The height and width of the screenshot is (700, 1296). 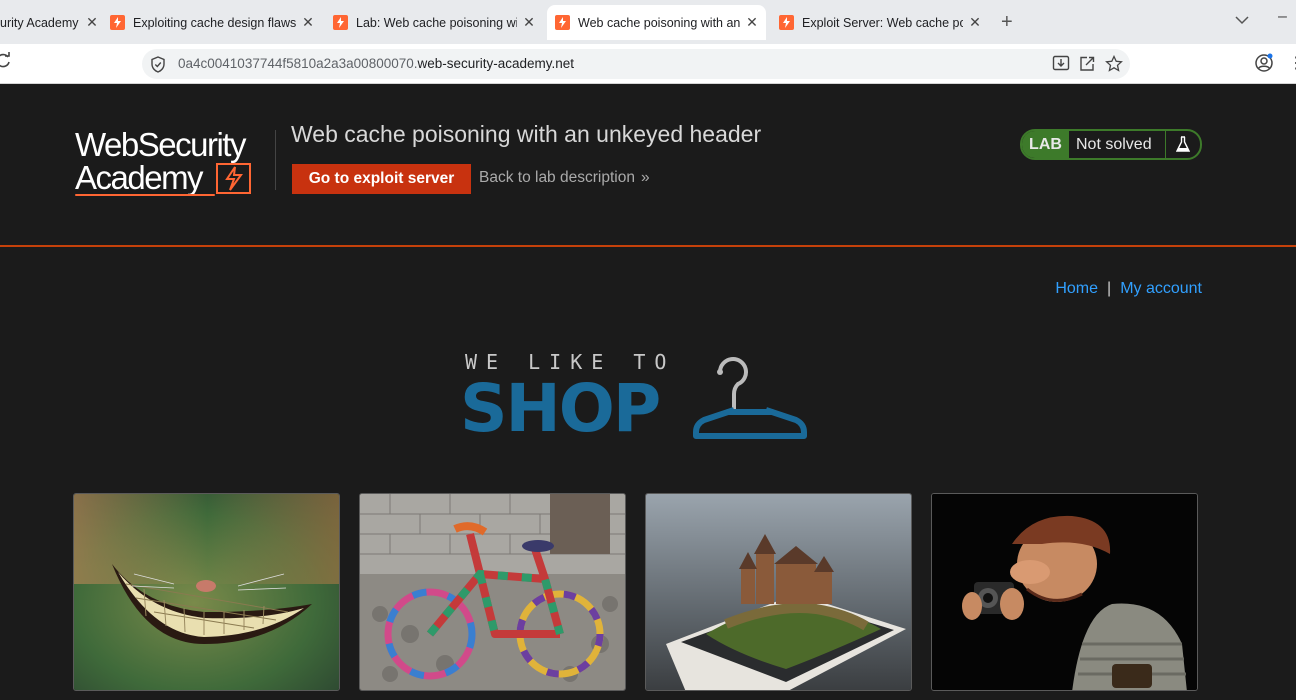 What do you see at coordinates (39, 22) in the screenshot?
I see `tab-title: urity Academy` at bounding box center [39, 22].